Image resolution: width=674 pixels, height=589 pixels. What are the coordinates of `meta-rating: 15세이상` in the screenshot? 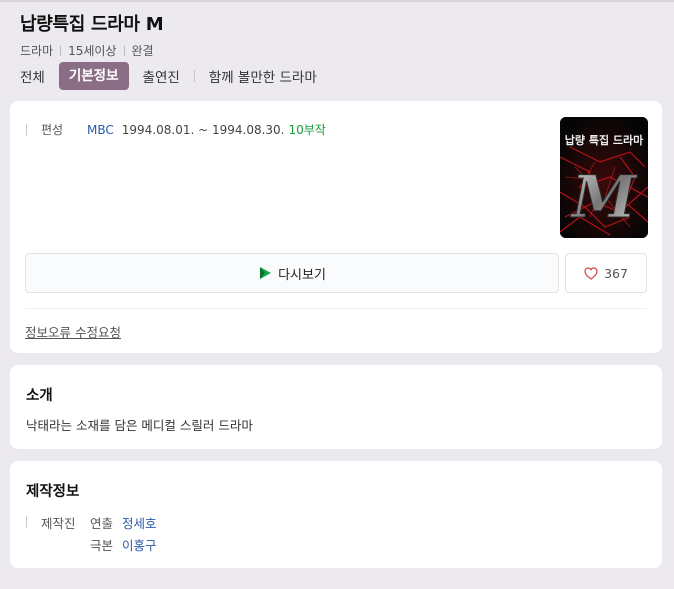 It's located at (92, 51).